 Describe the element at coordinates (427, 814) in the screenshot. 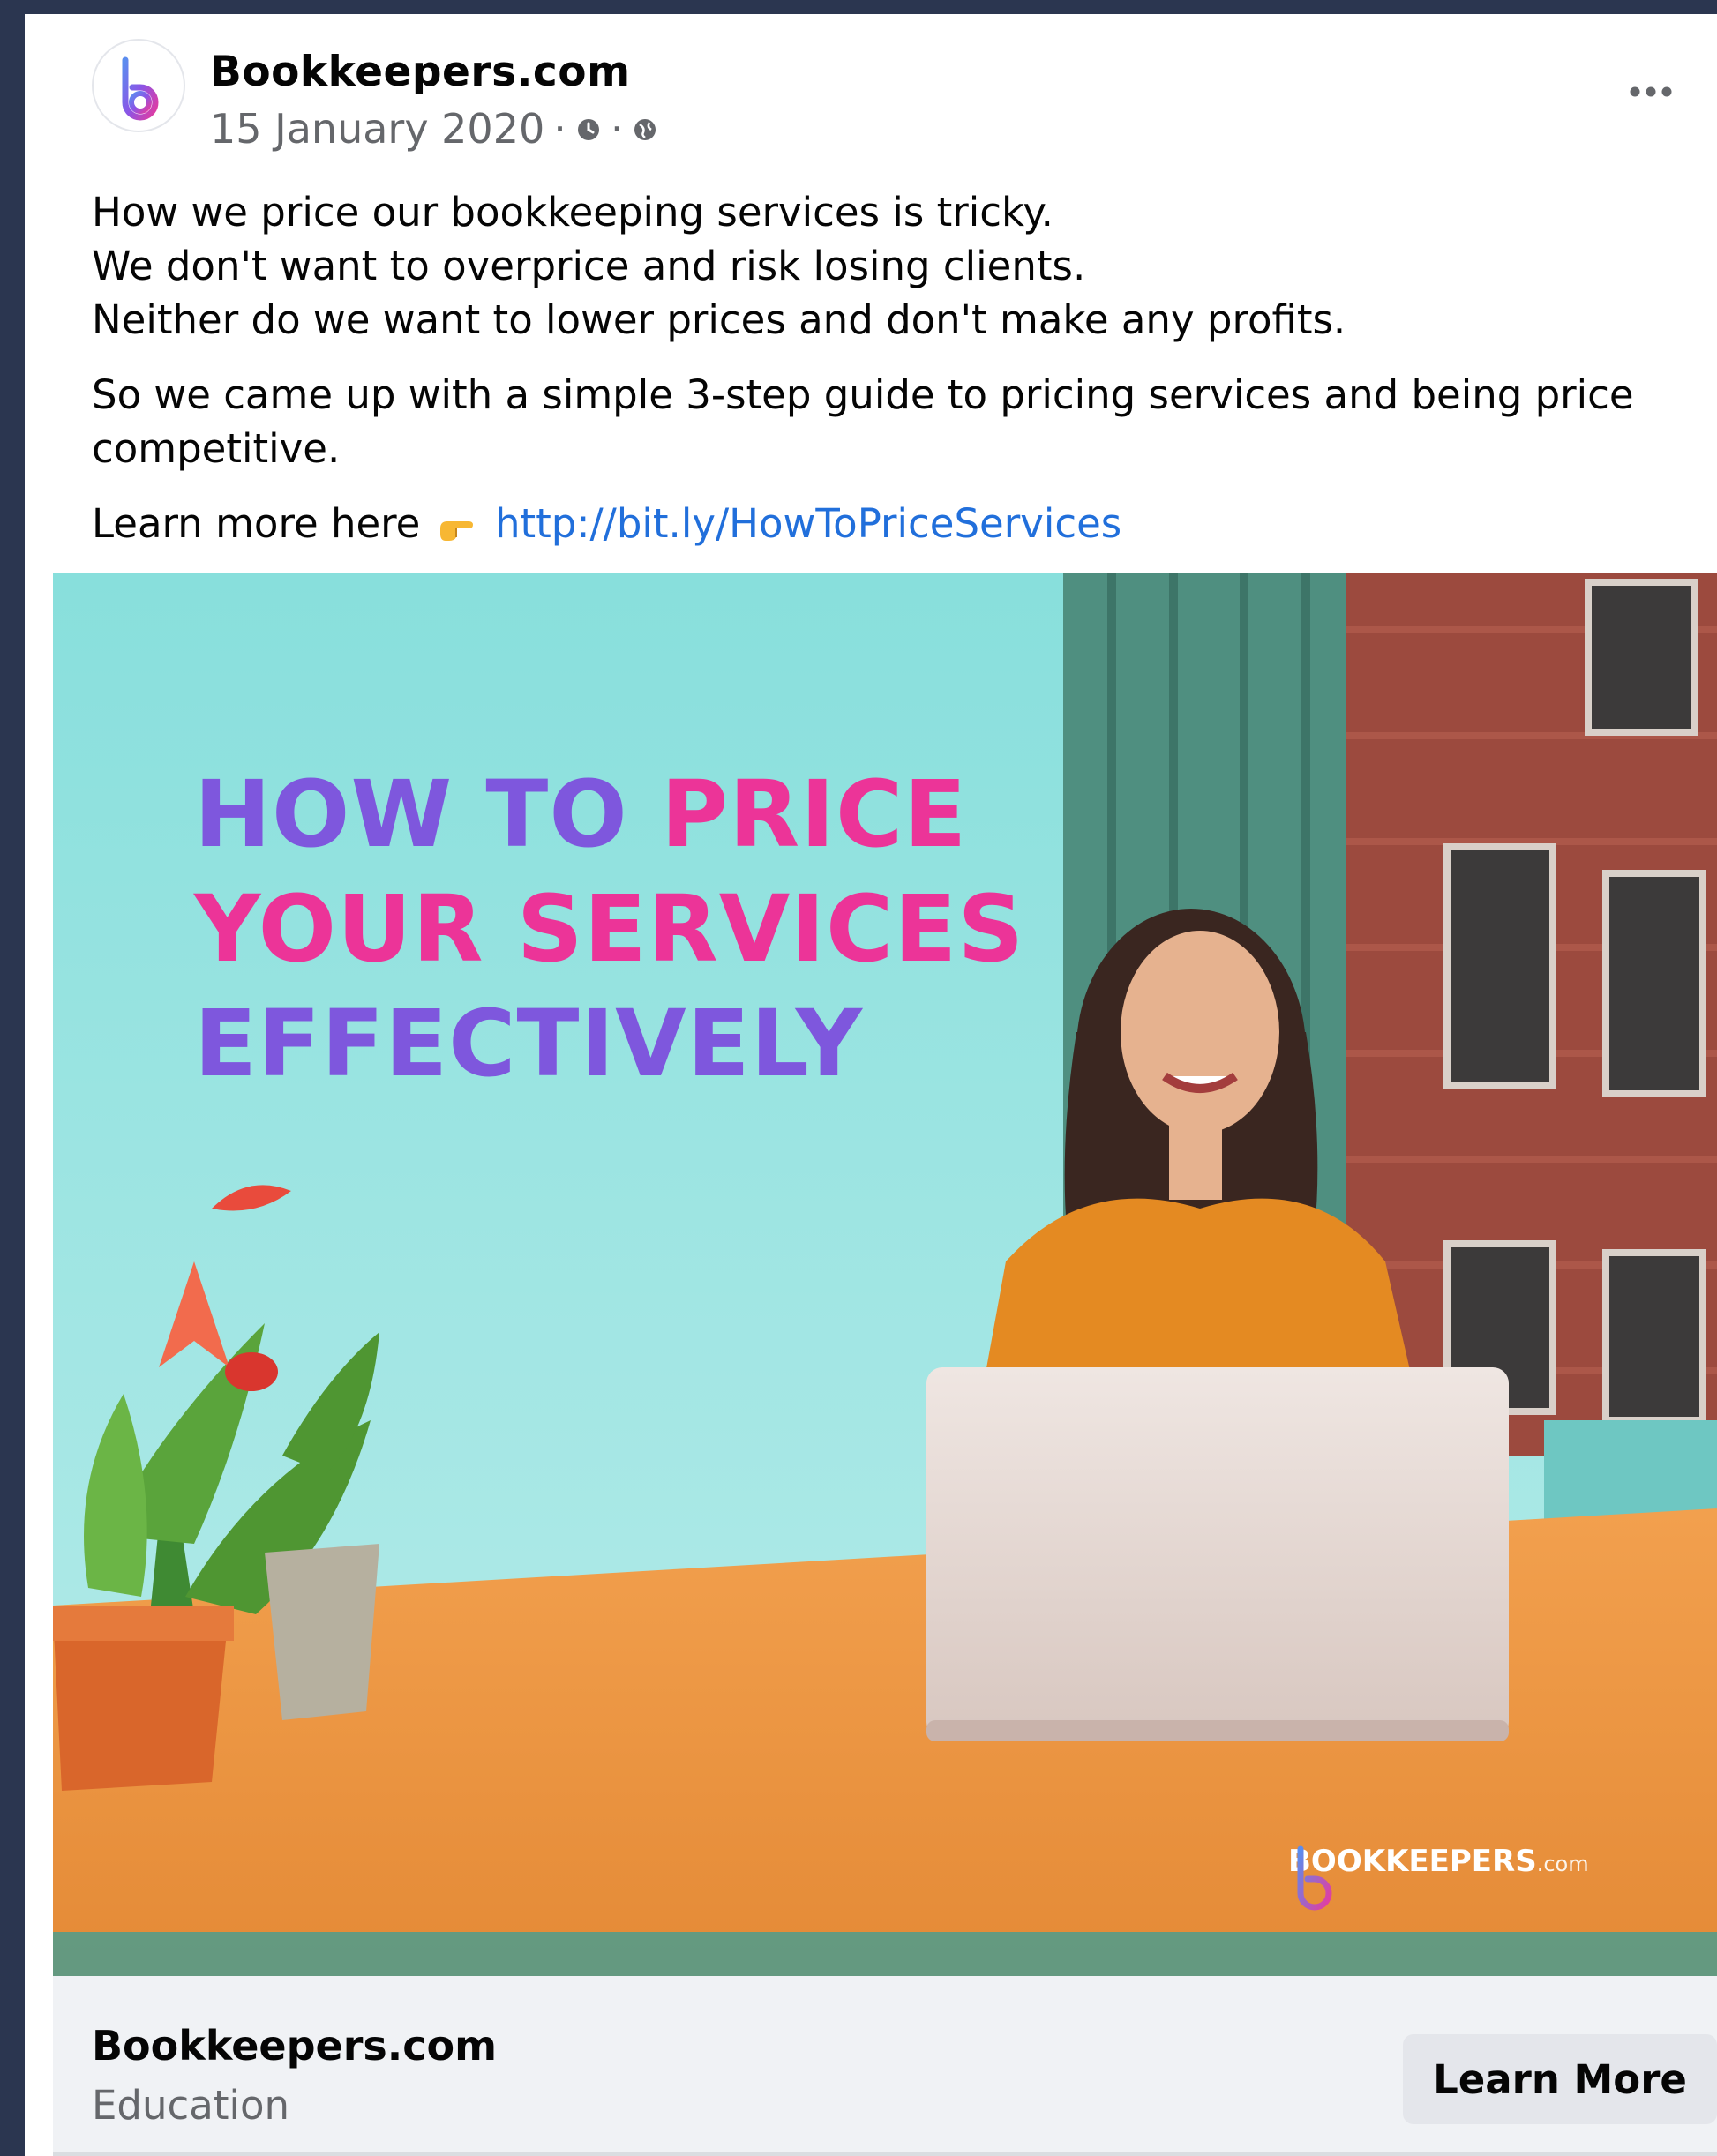

I see `headline-word: HOW TO` at that location.